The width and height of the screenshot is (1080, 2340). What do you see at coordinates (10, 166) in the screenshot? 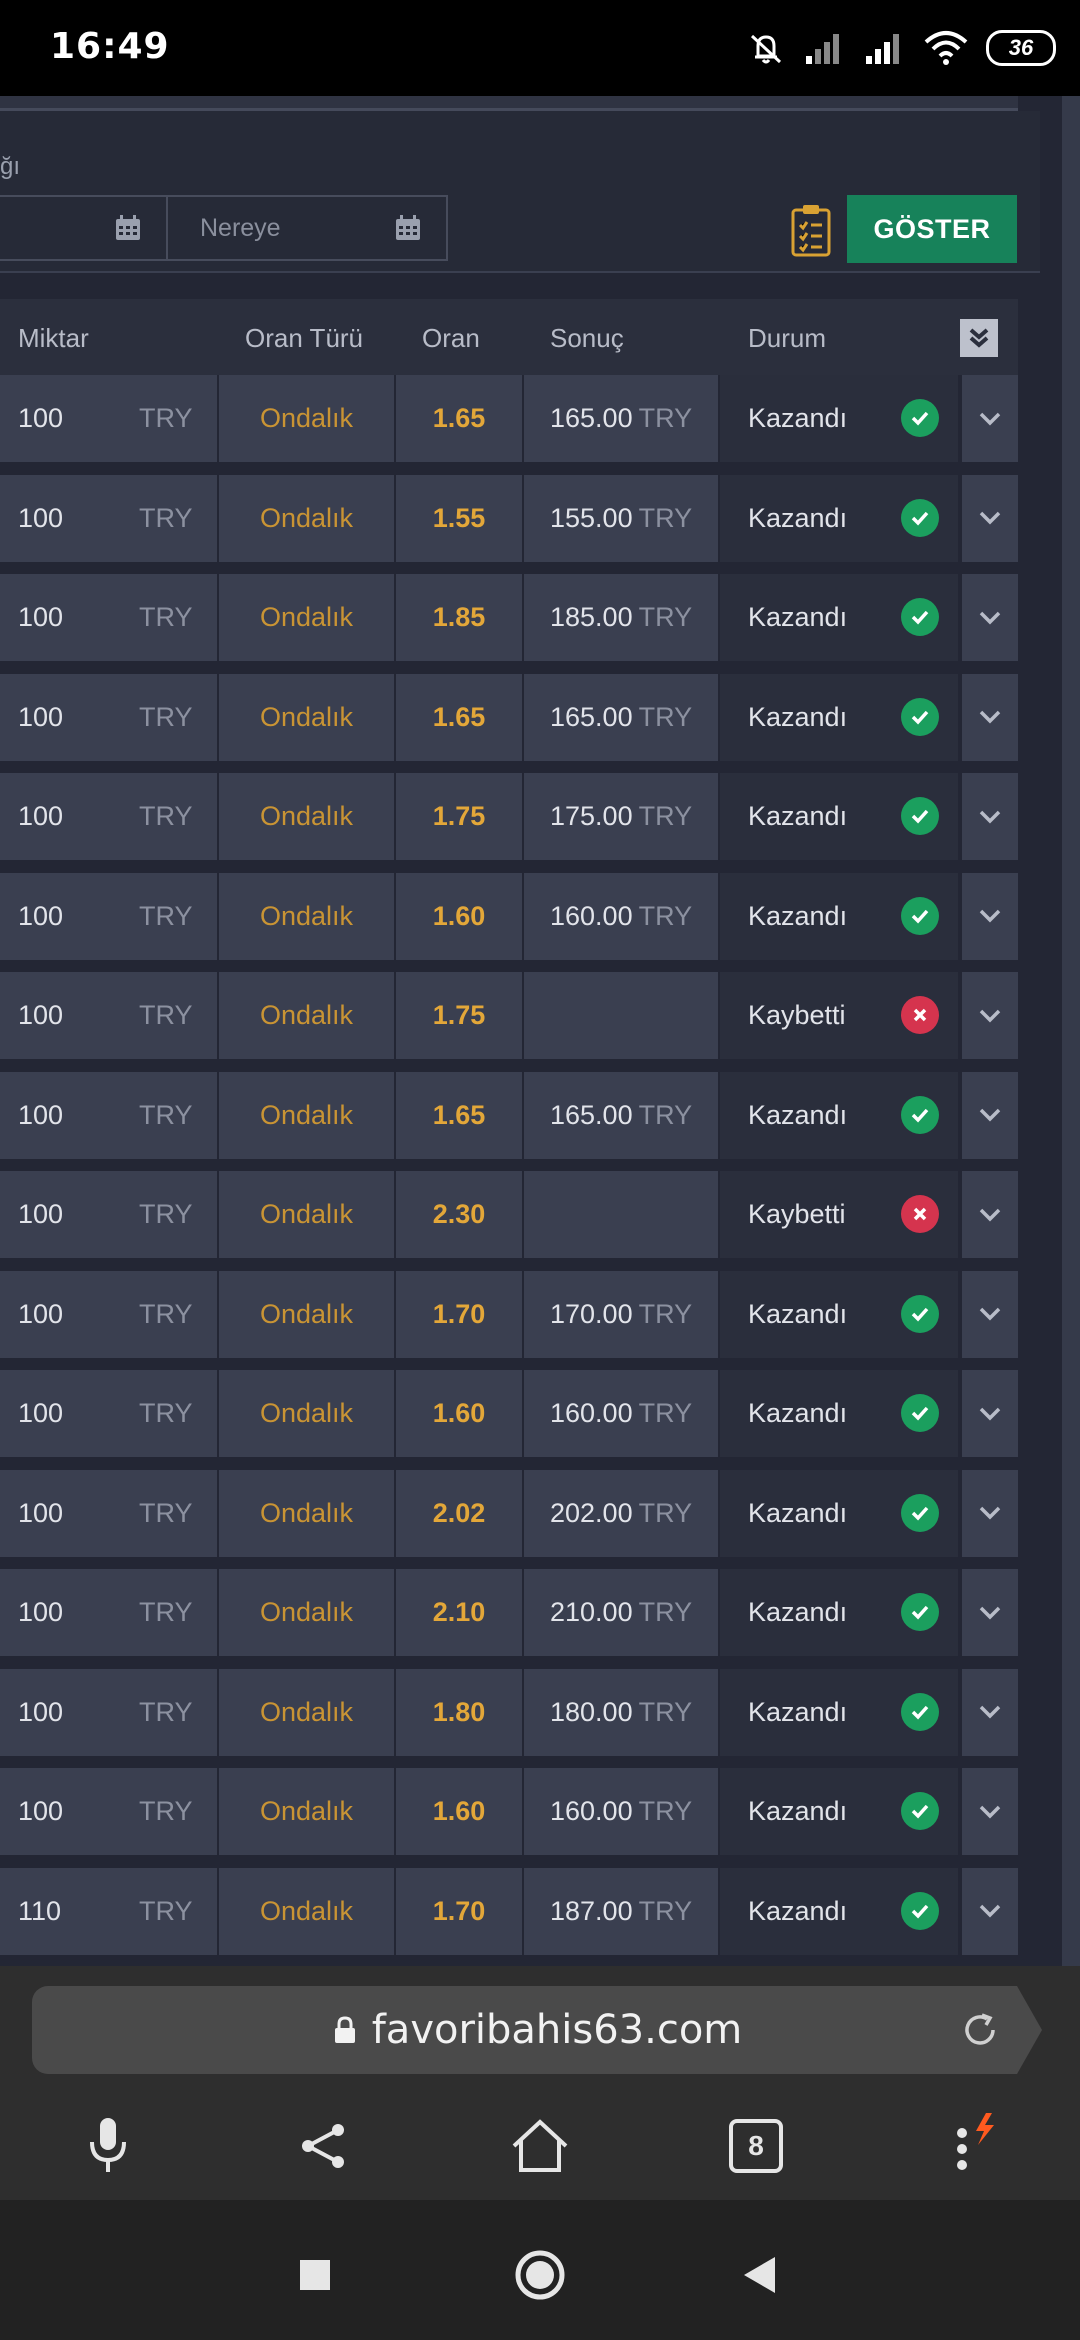
I see `filter-label: ğı` at bounding box center [10, 166].